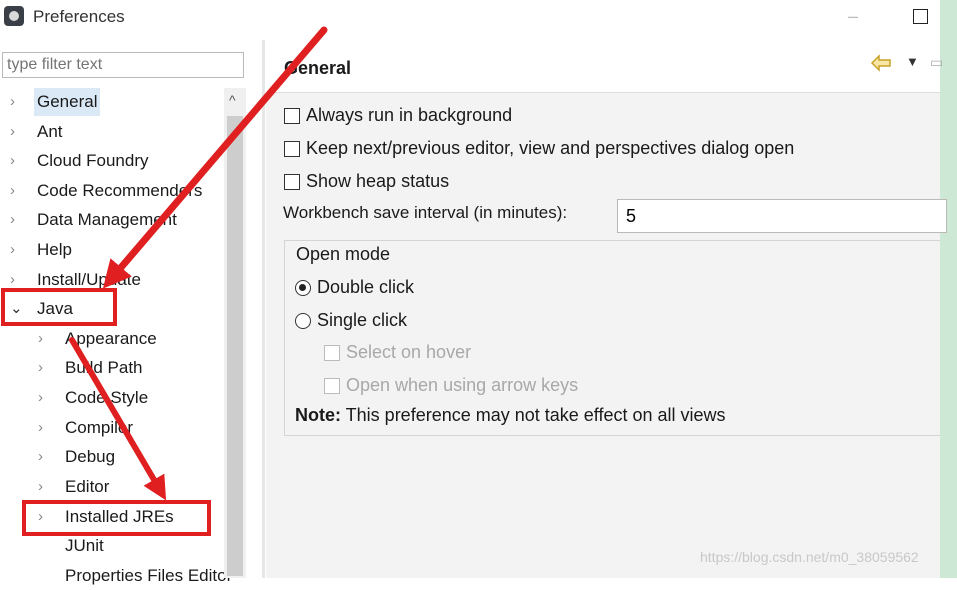 The height and width of the screenshot is (590, 957). I want to click on select-on-hover-option: Select on hover, so click(397, 352).